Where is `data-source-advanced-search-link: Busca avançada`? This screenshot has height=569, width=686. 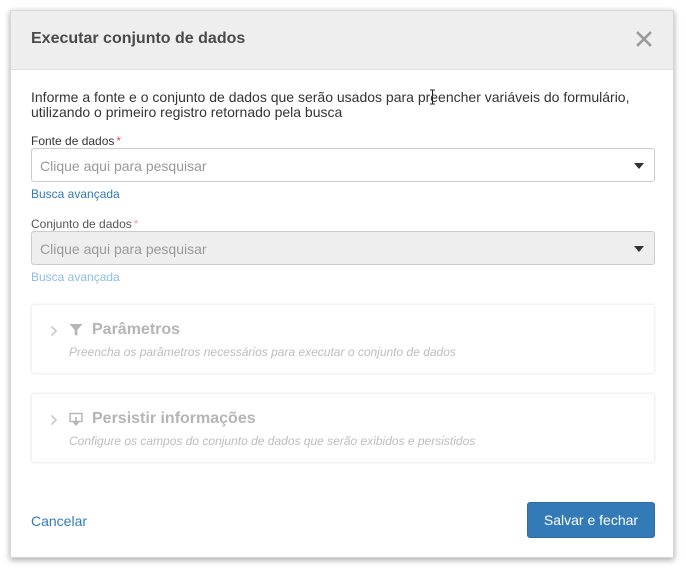
data-source-advanced-search-link: Busca avançada is located at coordinates (75, 194).